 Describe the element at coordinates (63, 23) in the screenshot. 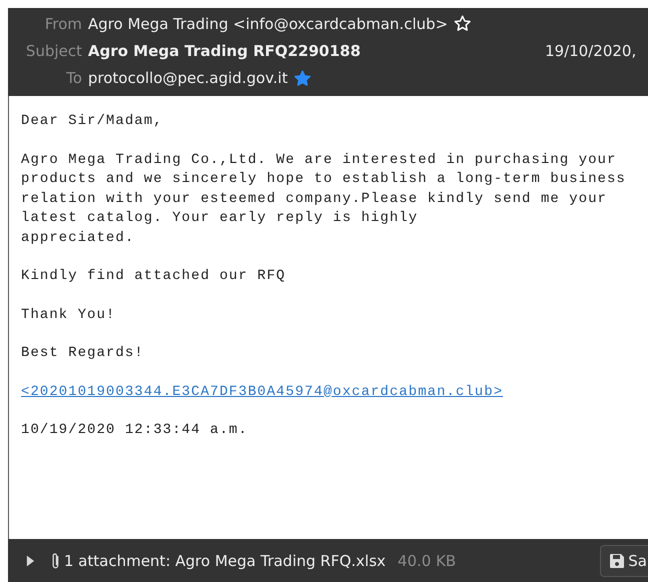

I see `field-label: From` at that location.